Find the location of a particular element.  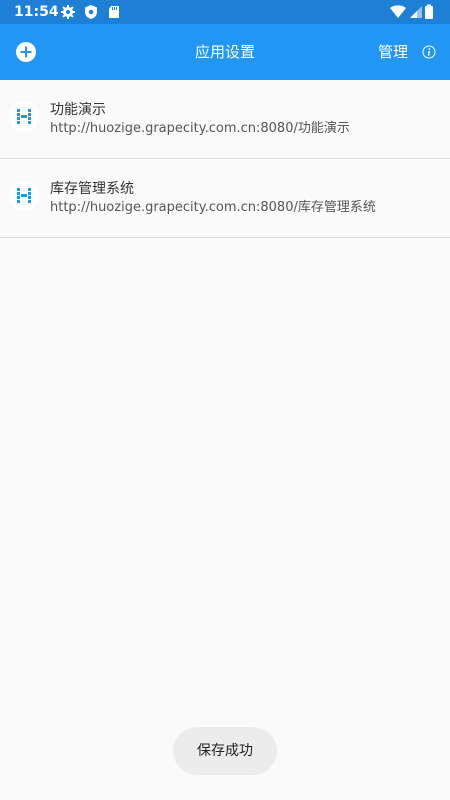

wifi-icon is located at coordinates (398, 11).